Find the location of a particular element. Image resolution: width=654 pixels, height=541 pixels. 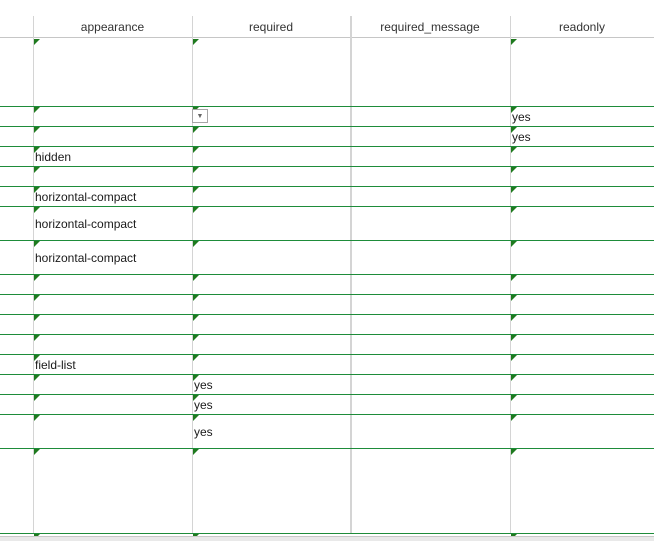

column-header-appearance: appearance is located at coordinates (112, 27).